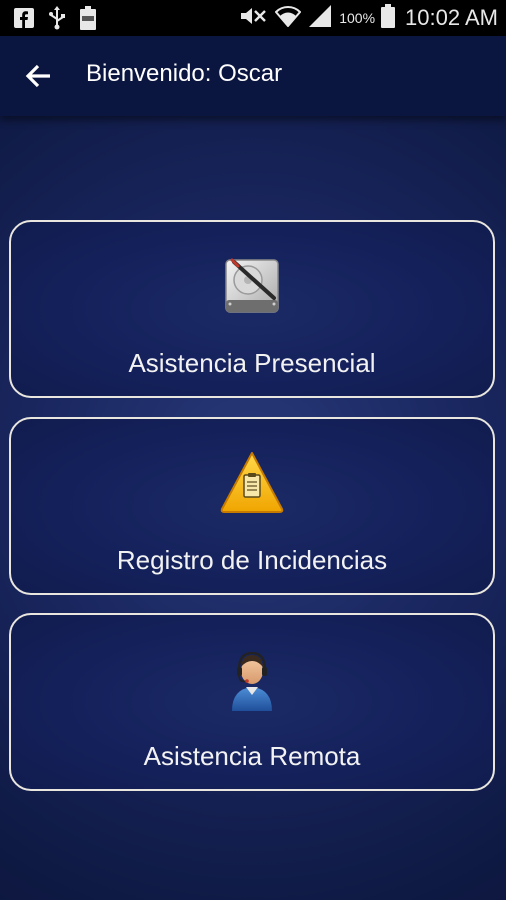  Describe the element at coordinates (451, 17) in the screenshot. I see `clock: 10:02 AM` at that location.